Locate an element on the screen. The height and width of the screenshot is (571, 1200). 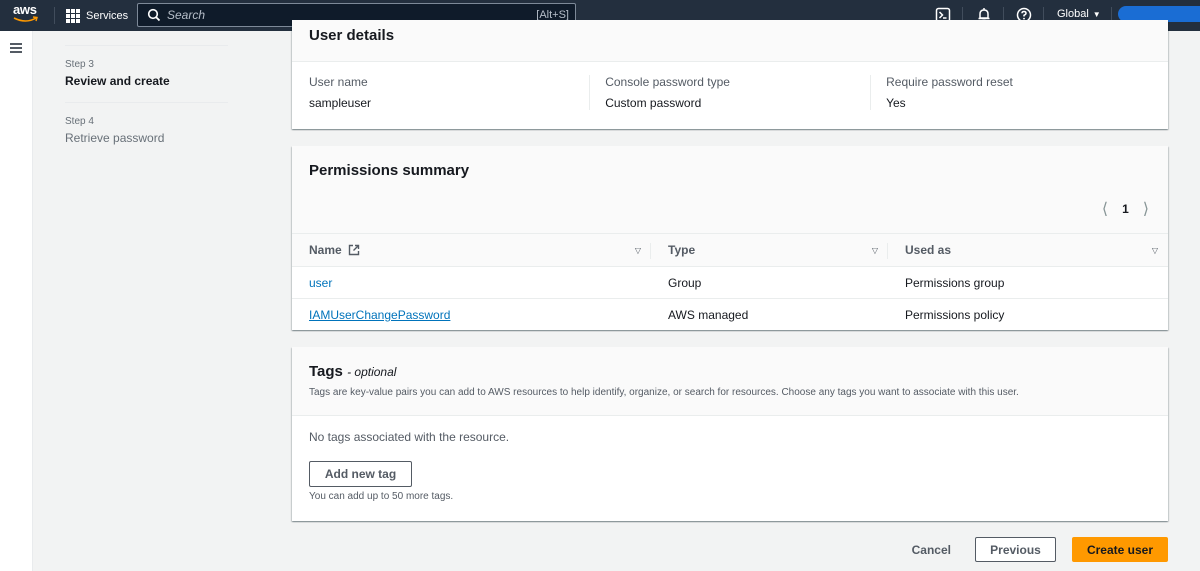
external-link-icon is located at coordinates (354, 250).